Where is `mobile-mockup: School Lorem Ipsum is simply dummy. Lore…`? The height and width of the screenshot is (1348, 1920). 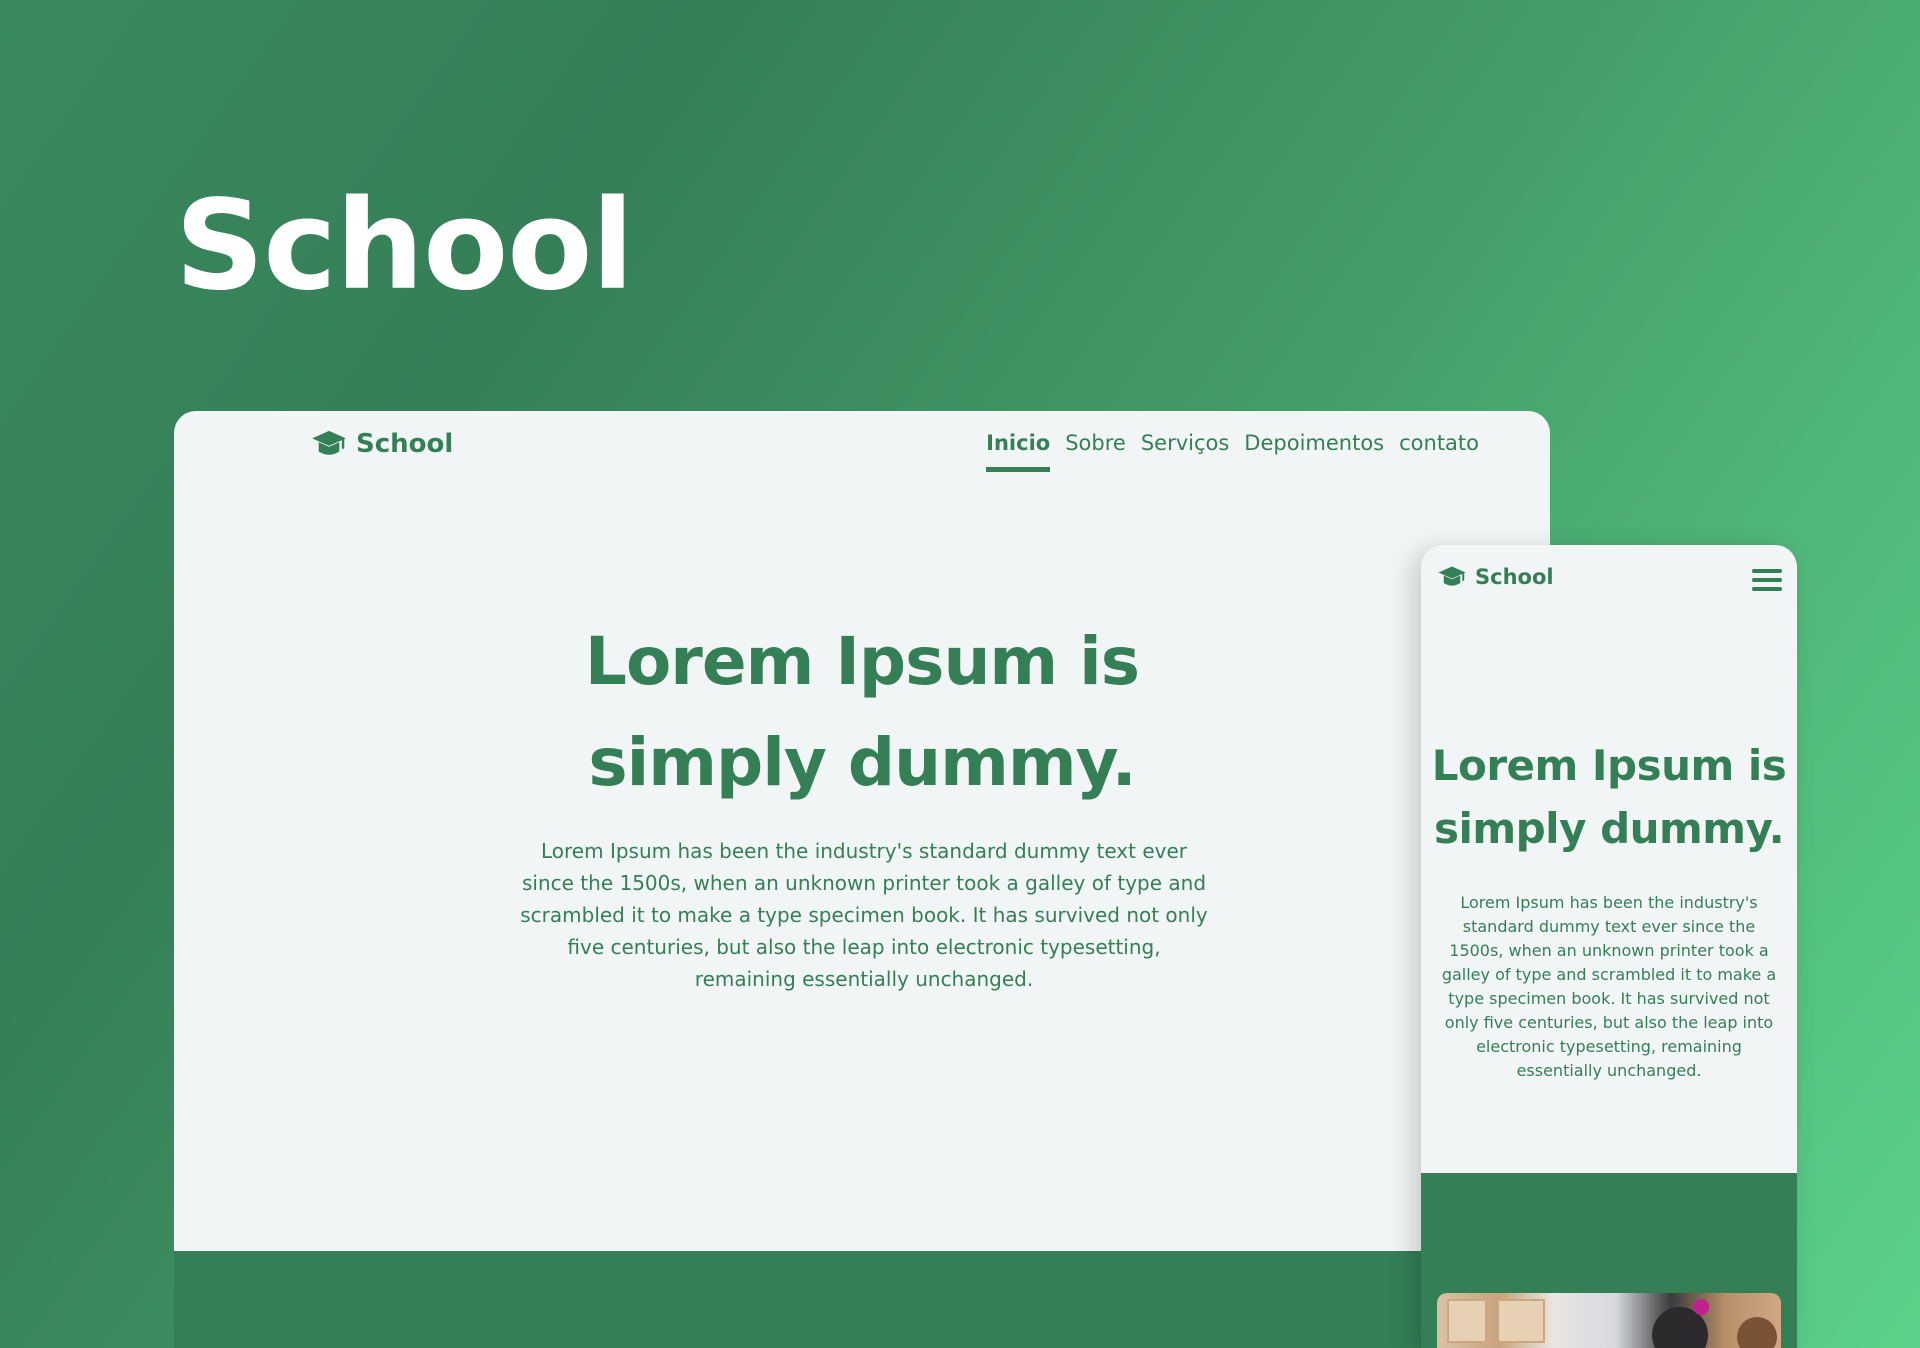 mobile-mockup: School Lorem Ipsum is simply dummy. Lore… is located at coordinates (1609, 946).